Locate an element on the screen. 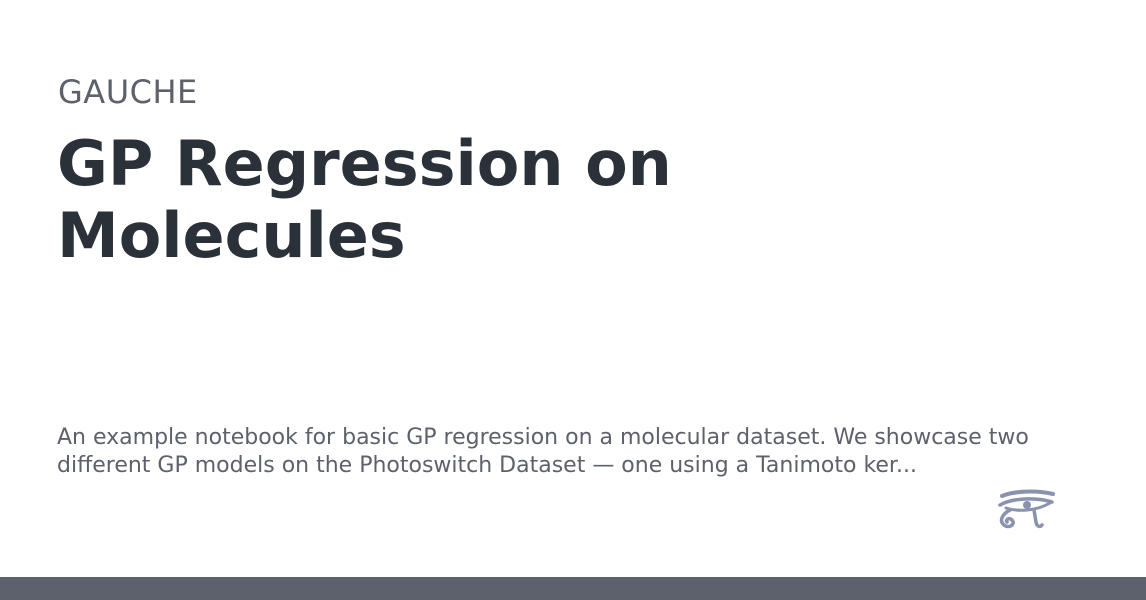  eye-of-horus-icon is located at coordinates (1026, 509).